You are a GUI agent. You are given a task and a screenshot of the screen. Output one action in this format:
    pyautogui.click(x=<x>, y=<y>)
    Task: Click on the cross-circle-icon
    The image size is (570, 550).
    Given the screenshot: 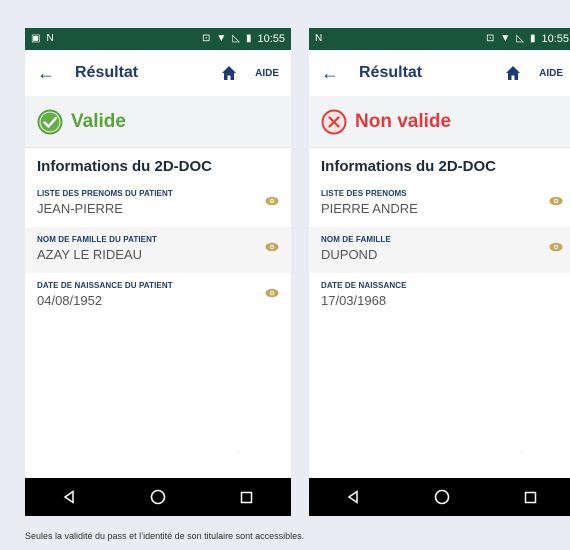 What is the action you would take?
    pyautogui.click(x=334, y=121)
    